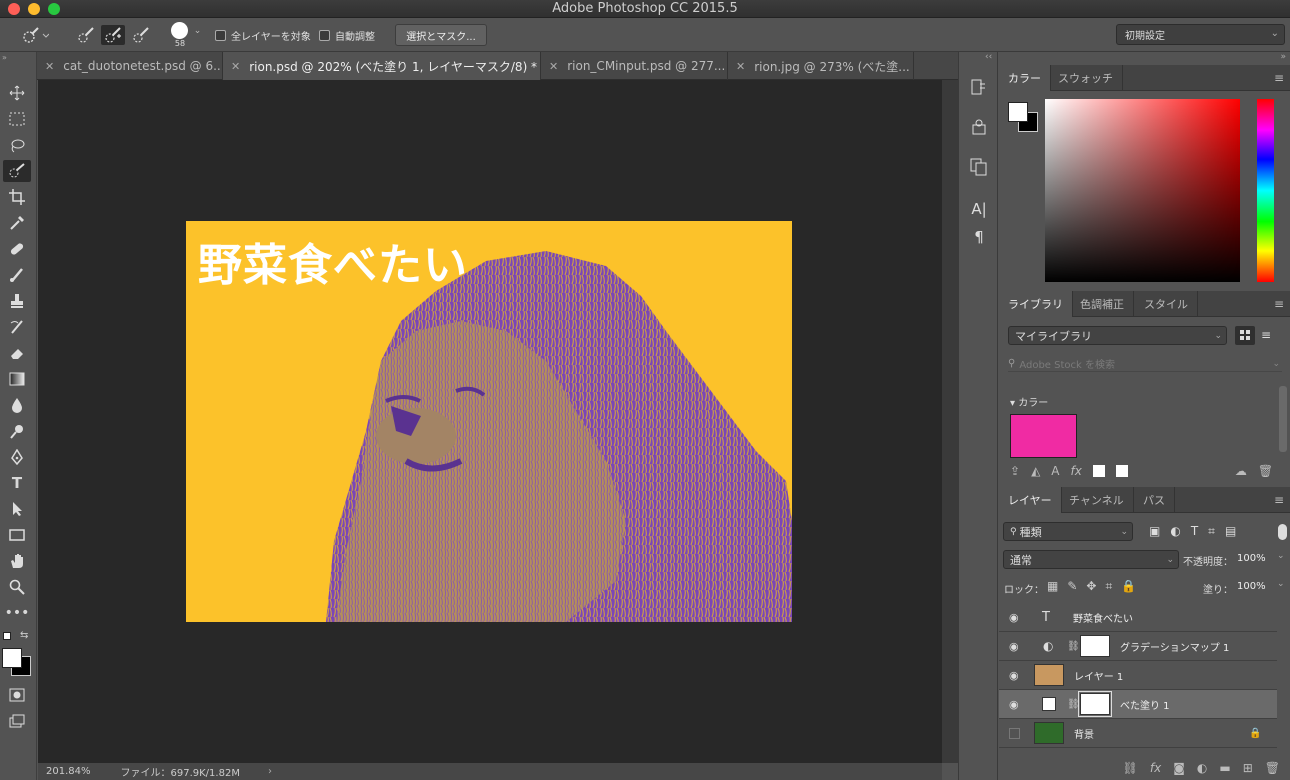 The height and width of the screenshot is (780, 1290). What do you see at coordinates (1117, 335) in the screenshot?
I see `library-select: マイライブラリ ⌄` at bounding box center [1117, 335].